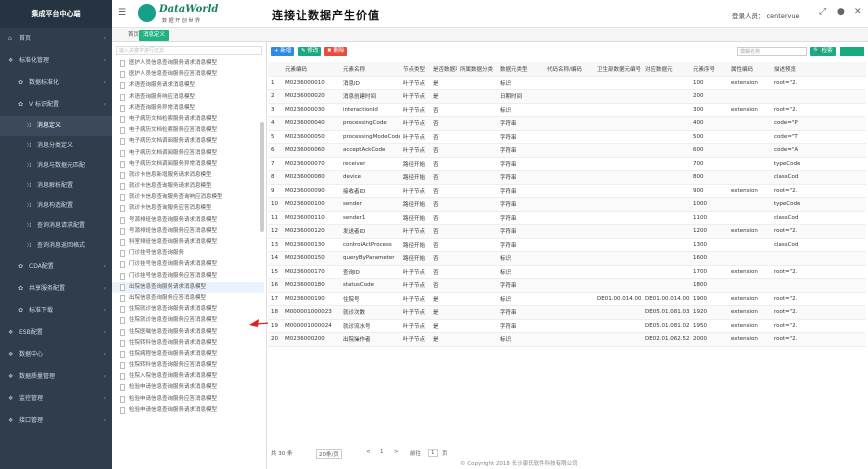 This screenshot has width=868, height=469. What do you see at coordinates (368, 452) in the screenshot?
I see `prev-page-button: <` at bounding box center [368, 452].